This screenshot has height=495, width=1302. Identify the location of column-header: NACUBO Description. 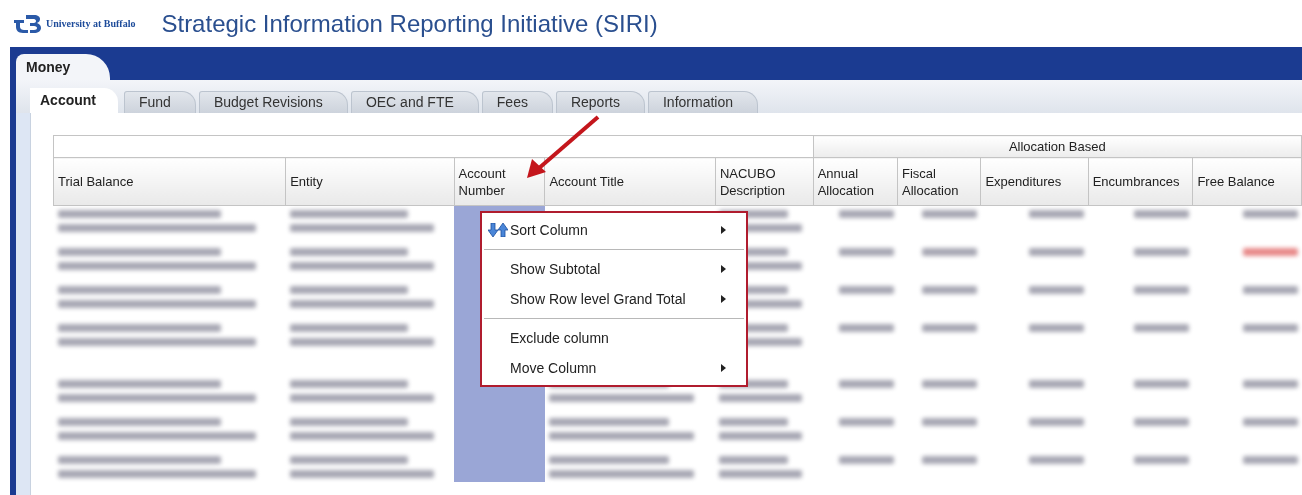
(764, 181).